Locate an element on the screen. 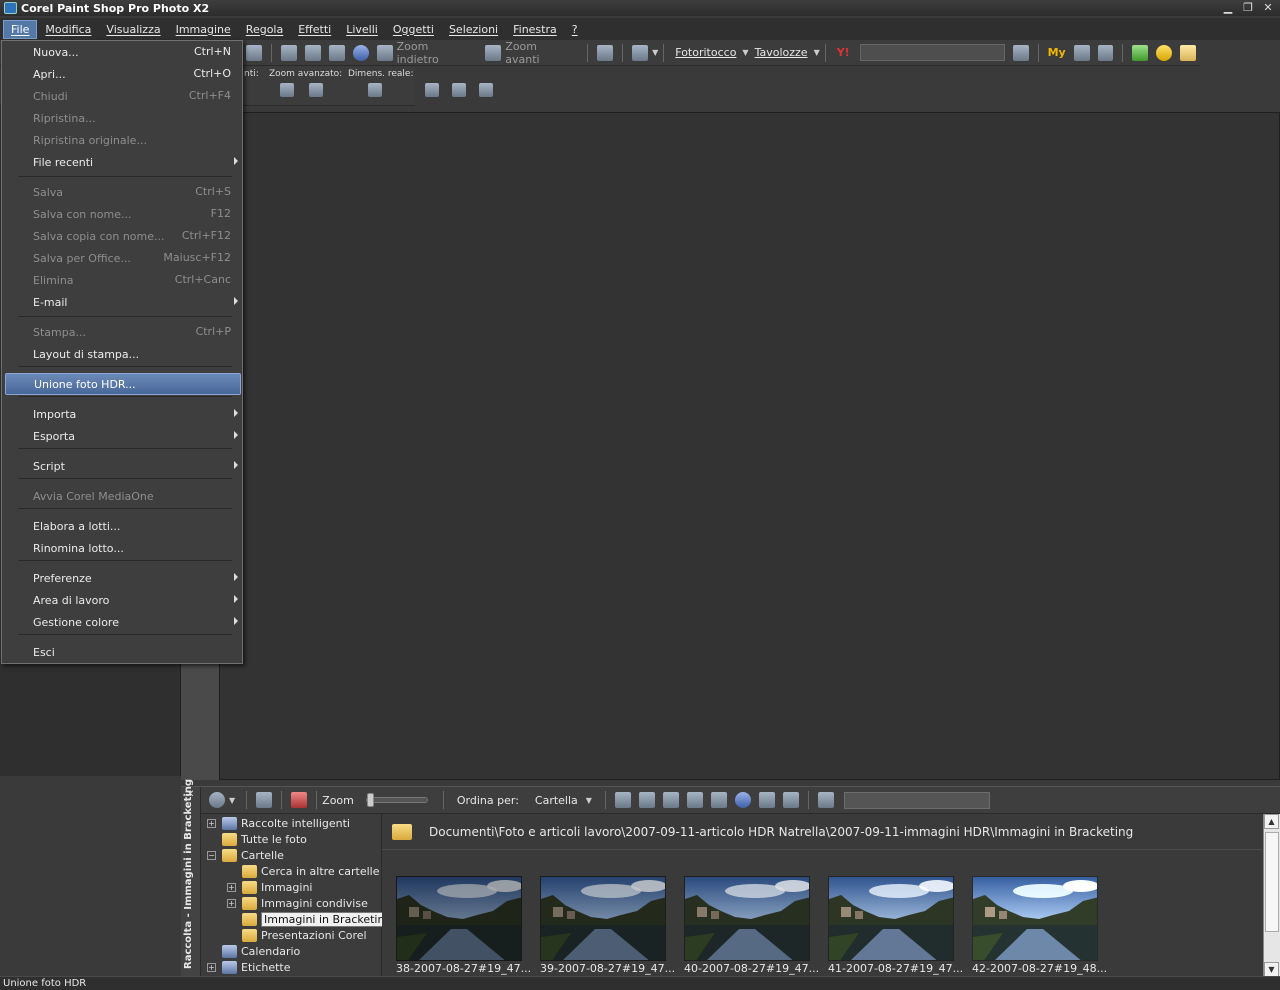 Image resolution: width=1280 pixels, height=990 pixels. delete-icon is located at coordinates (299, 800).